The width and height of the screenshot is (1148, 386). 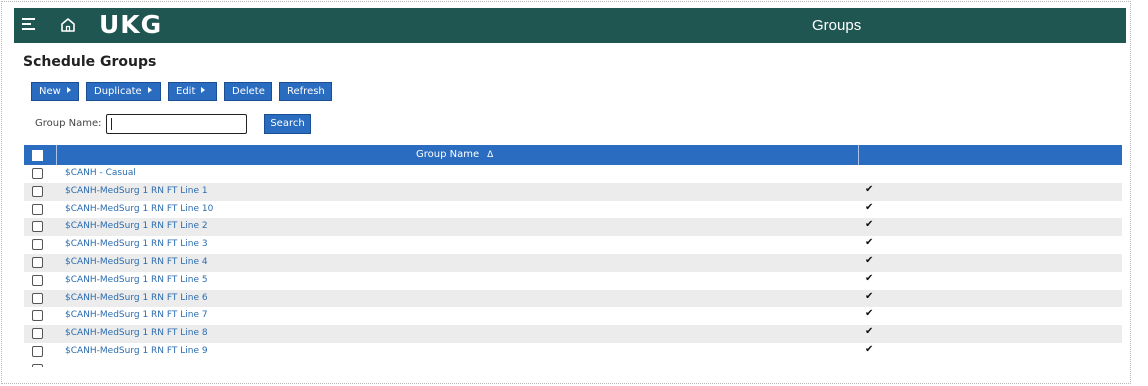 I want to click on group-name-input, so click(x=176, y=124).